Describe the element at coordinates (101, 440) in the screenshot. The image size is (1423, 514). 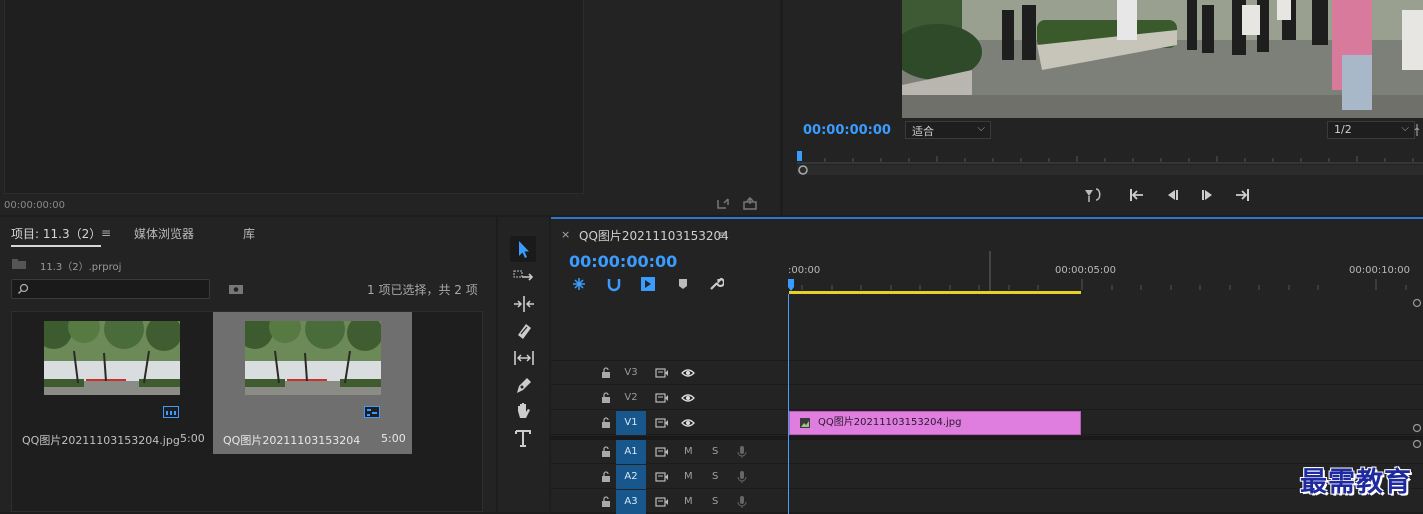
I see `item-name: QQ图片20211103153204.jpg` at that location.